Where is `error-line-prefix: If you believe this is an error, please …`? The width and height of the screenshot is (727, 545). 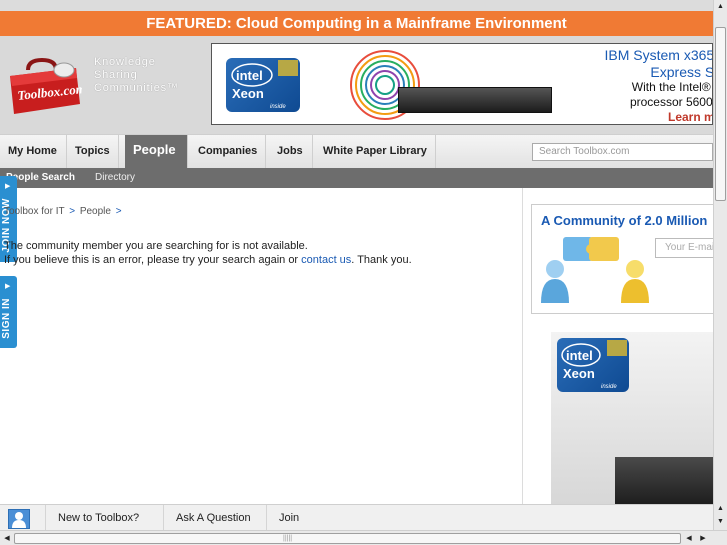 error-line-prefix: If you believe this is an error, please … is located at coordinates (153, 260).